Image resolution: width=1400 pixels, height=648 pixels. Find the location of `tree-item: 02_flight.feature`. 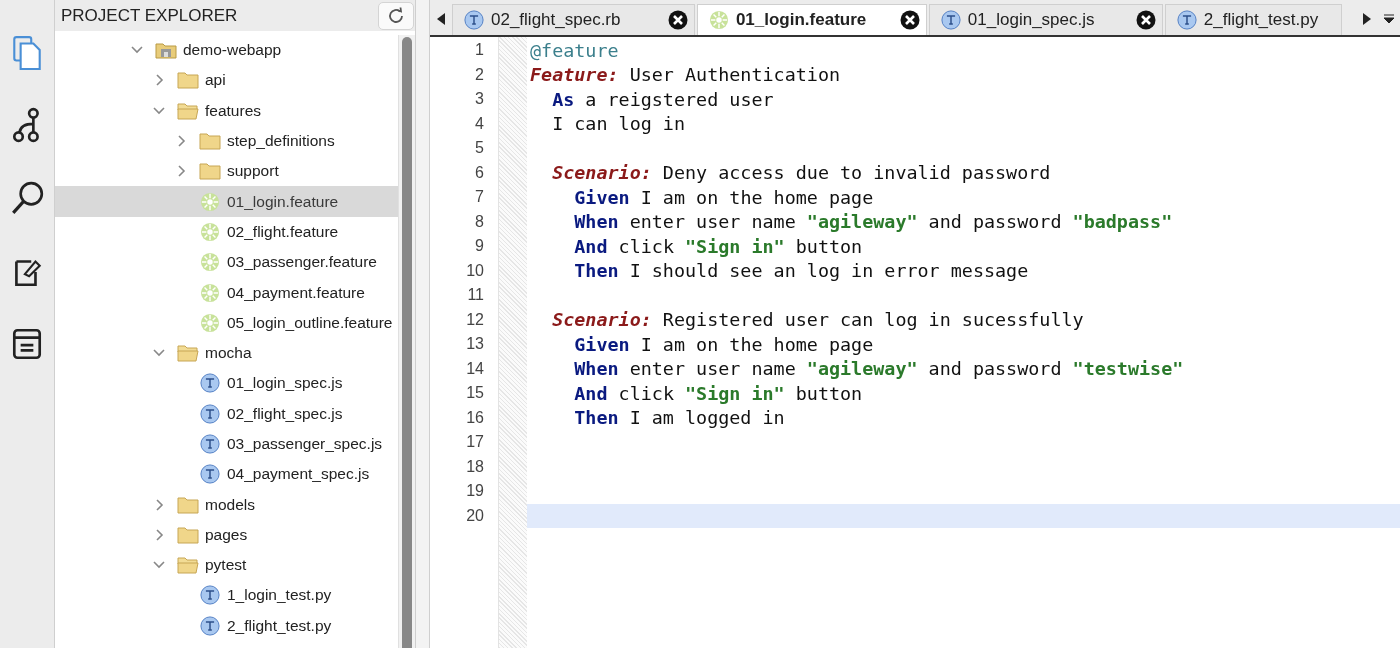

tree-item: 02_flight.feature is located at coordinates (226, 232).